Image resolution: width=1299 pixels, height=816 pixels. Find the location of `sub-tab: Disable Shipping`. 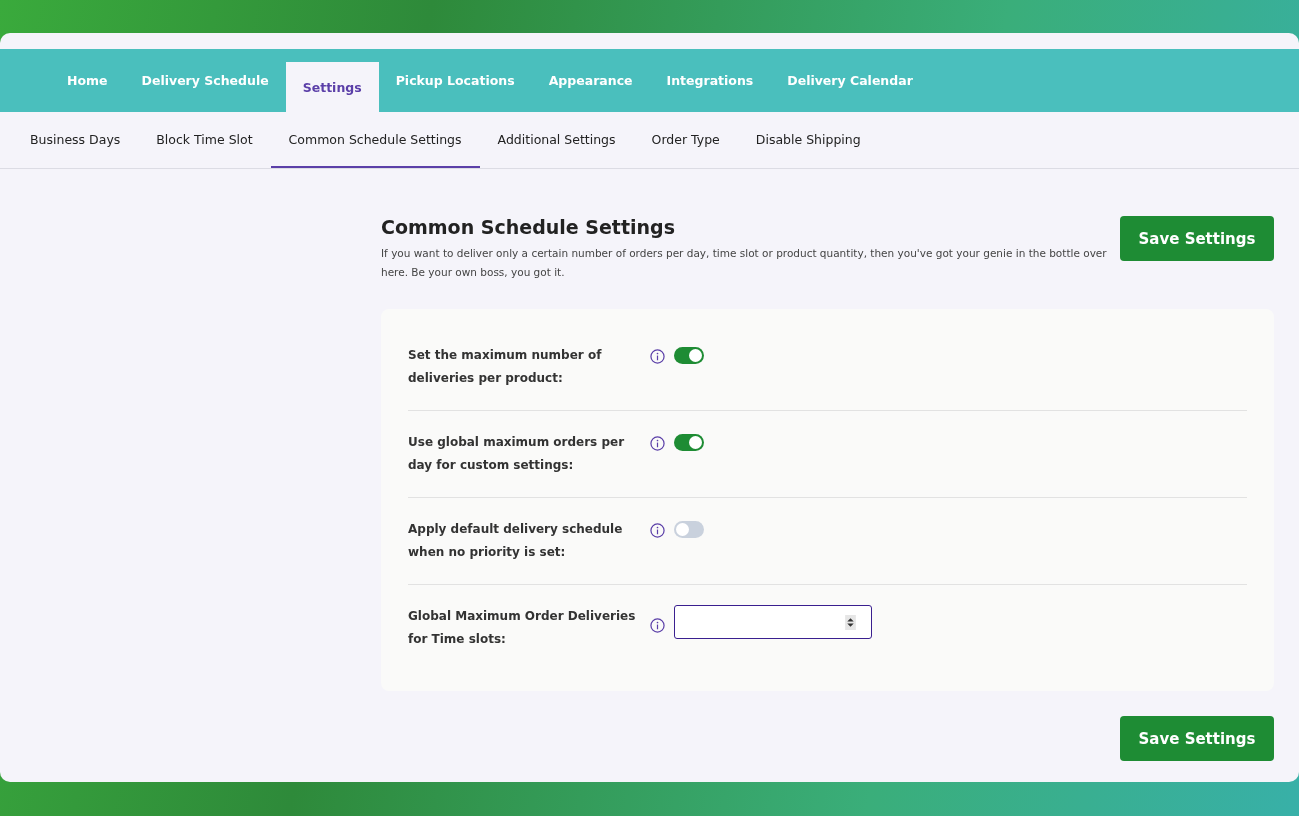

sub-tab: Disable Shipping is located at coordinates (808, 140).